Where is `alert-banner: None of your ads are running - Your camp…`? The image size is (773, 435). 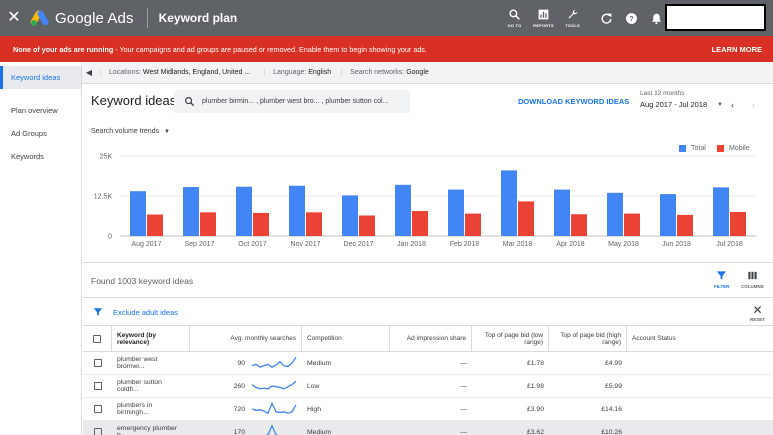
alert-banner: None of your ads are running - Your camp… is located at coordinates (386, 49).